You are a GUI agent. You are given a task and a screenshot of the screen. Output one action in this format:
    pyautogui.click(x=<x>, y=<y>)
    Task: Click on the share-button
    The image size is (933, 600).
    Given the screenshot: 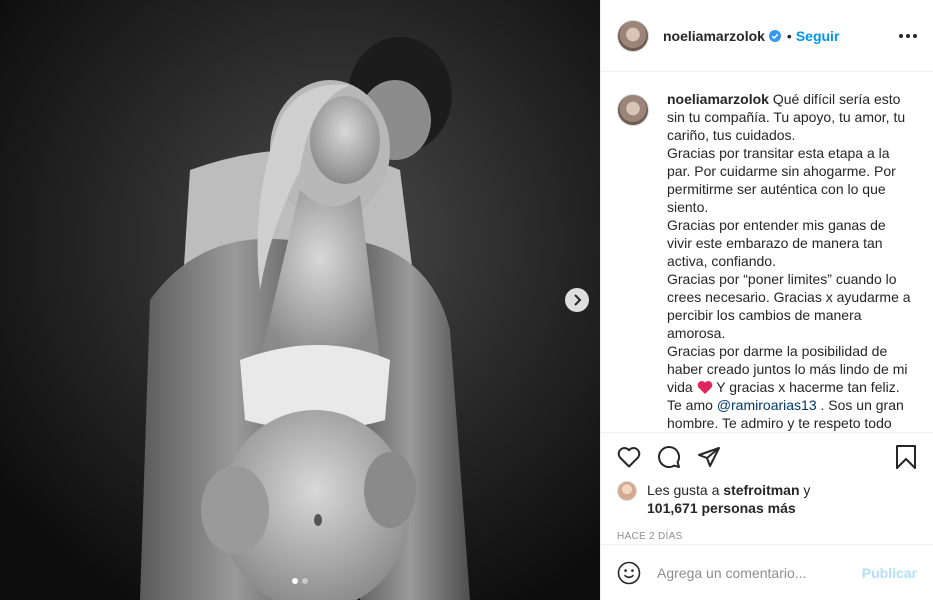 What is the action you would take?
    pyautogui.click(x=709, y=457)
    